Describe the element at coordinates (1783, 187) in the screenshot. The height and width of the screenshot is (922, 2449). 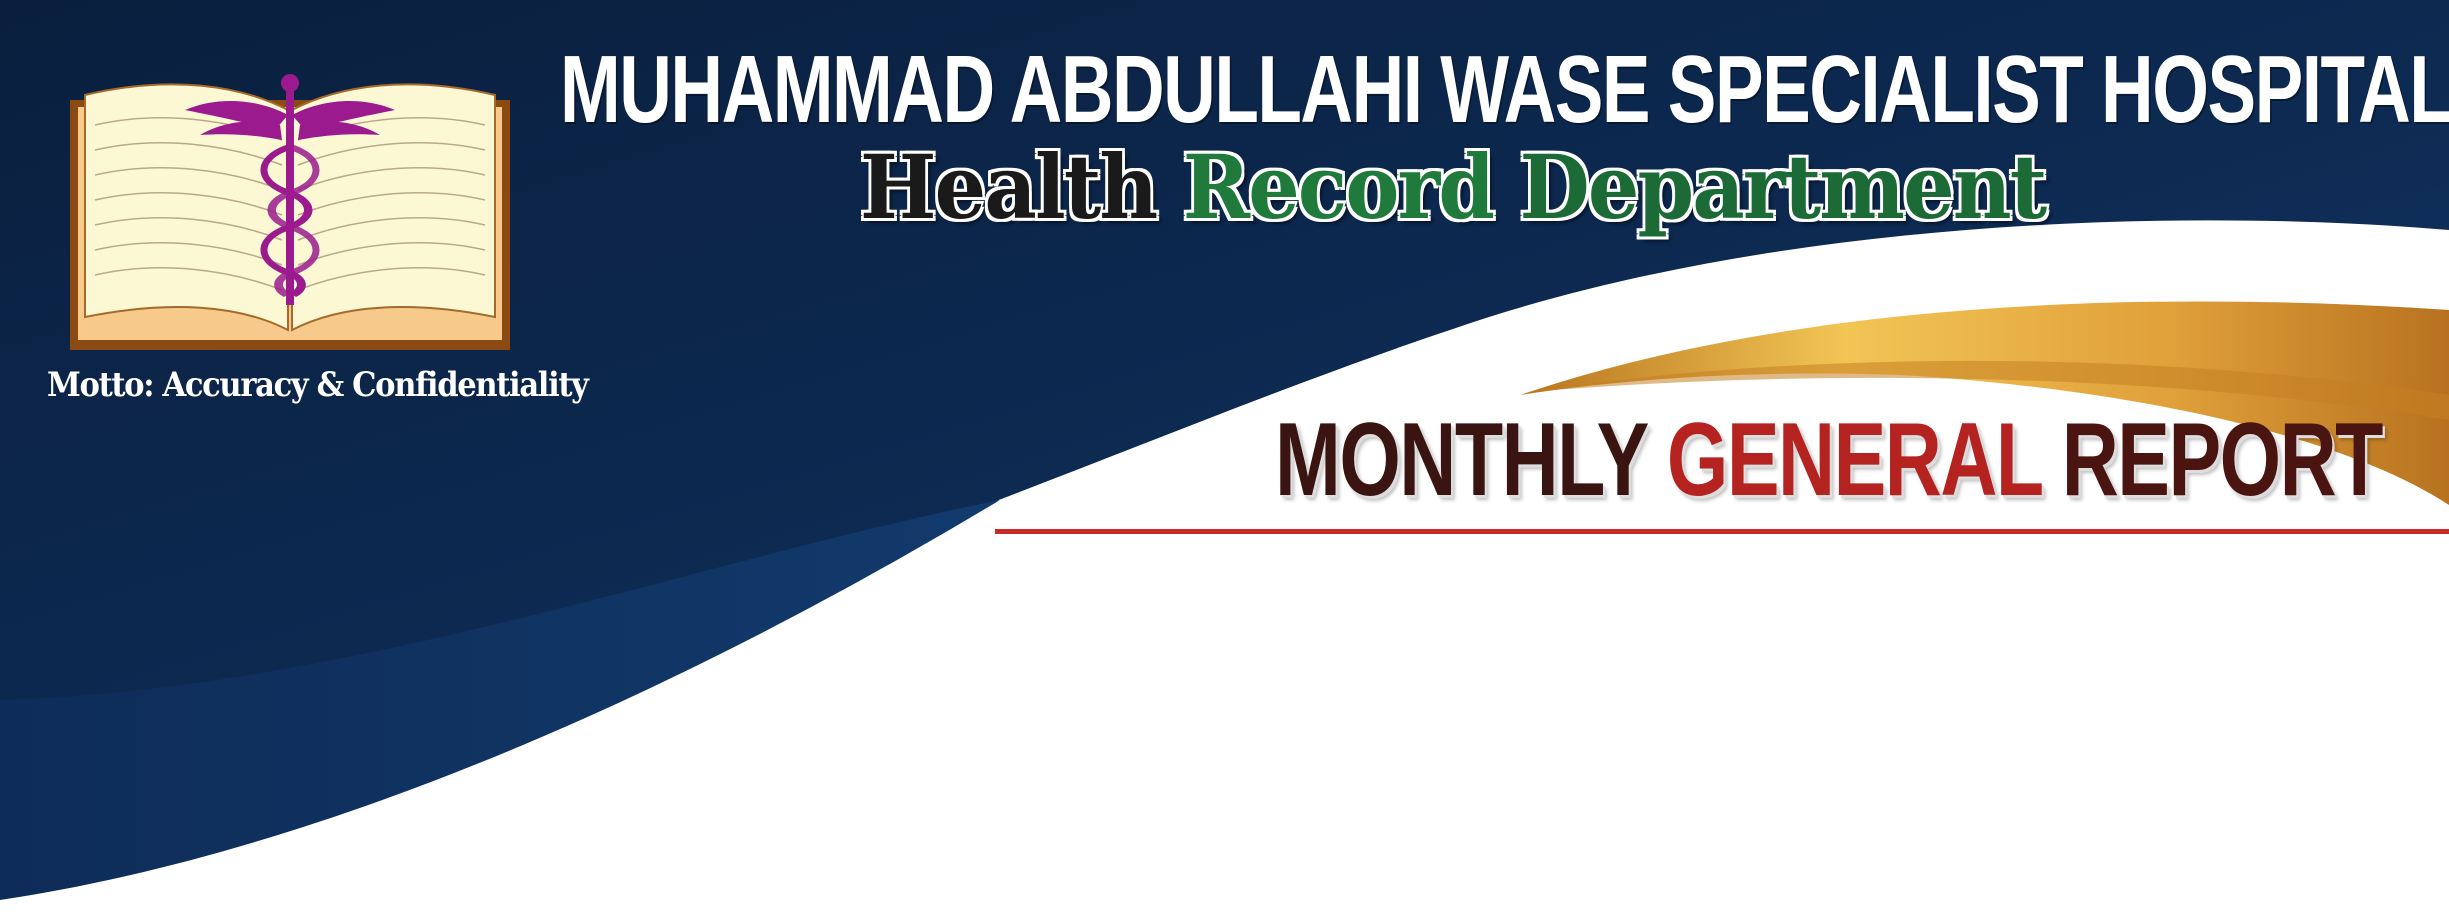
I see `department-word-department: Department` at that location.